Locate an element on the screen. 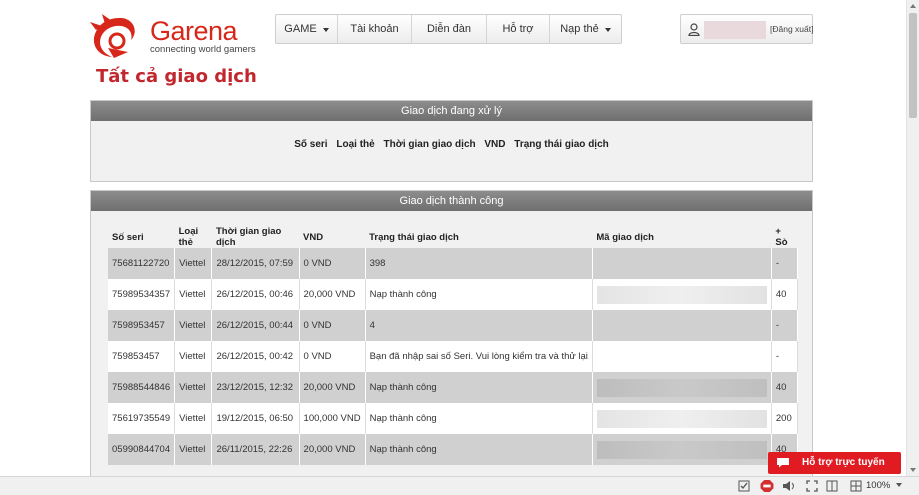 This screenshot has height=495, width=919. nav-forum: Diễn đàn is located at coordinates (449, 29).